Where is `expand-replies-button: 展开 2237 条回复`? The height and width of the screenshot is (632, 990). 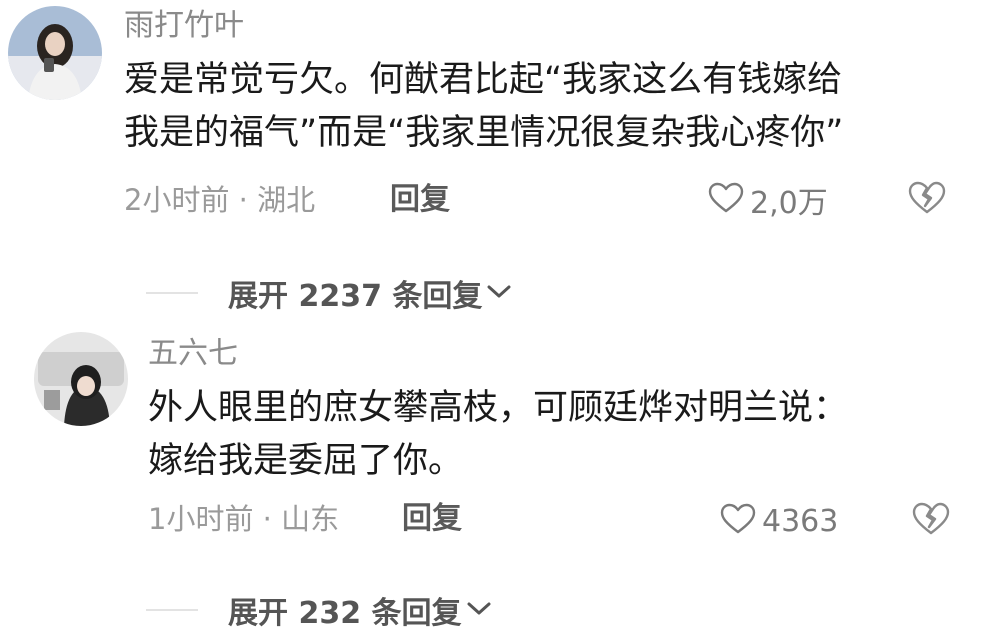
expand-replies-button: 展开 2237 条回复 is located at coordinates (329, 293).